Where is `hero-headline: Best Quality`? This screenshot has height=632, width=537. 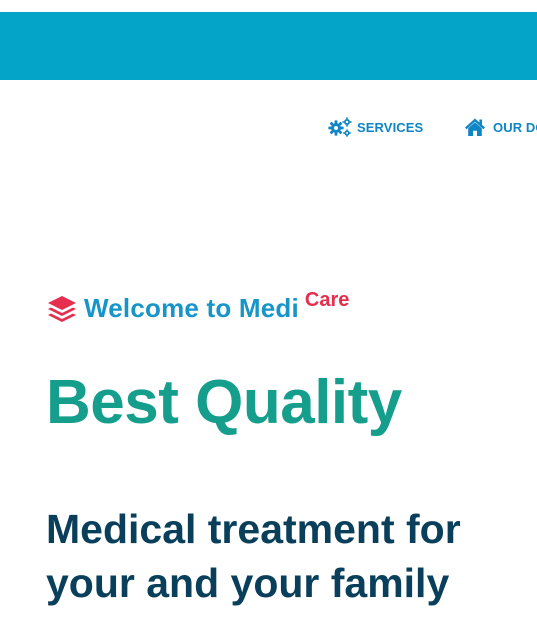
hero-headline: Best Quality is located at coordinates (224, 402).